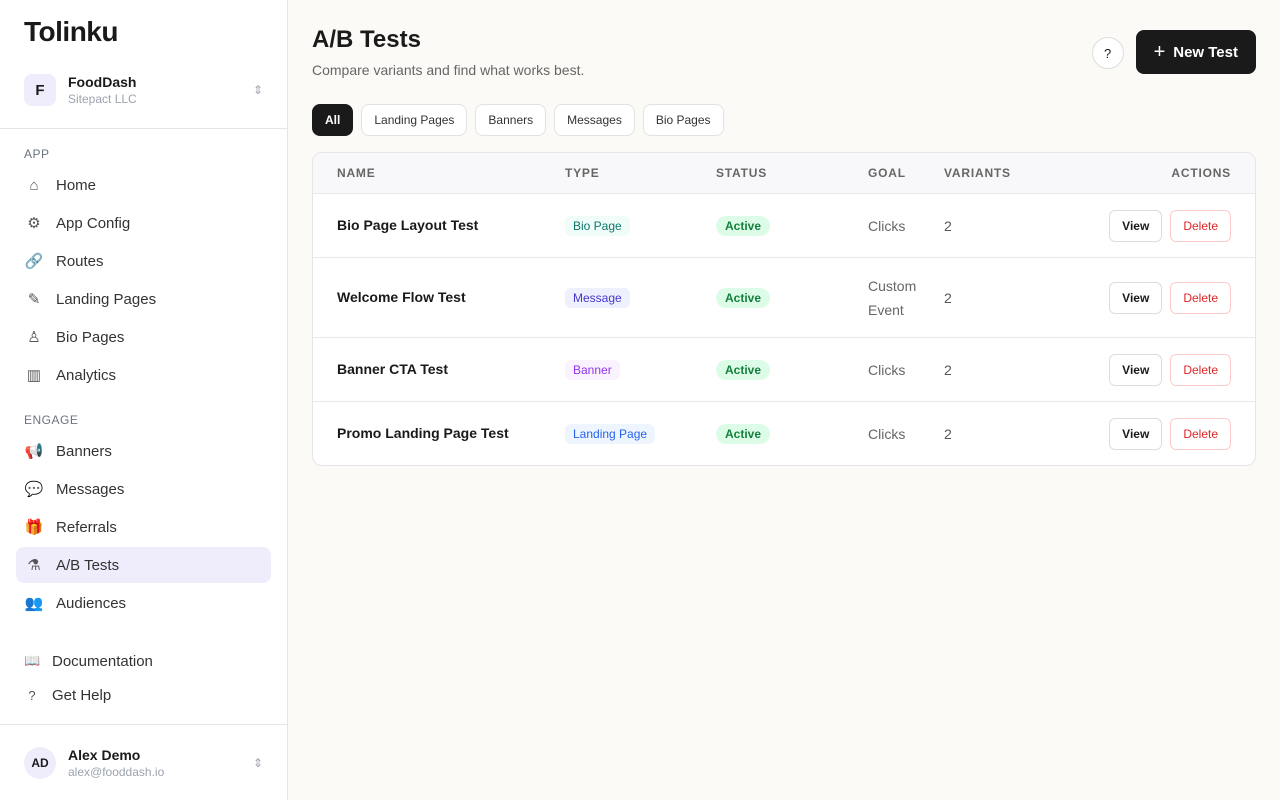  Describe the element at coordinates (34, 451) in the screenshot. I see `banners-icon: 📢` at that location.